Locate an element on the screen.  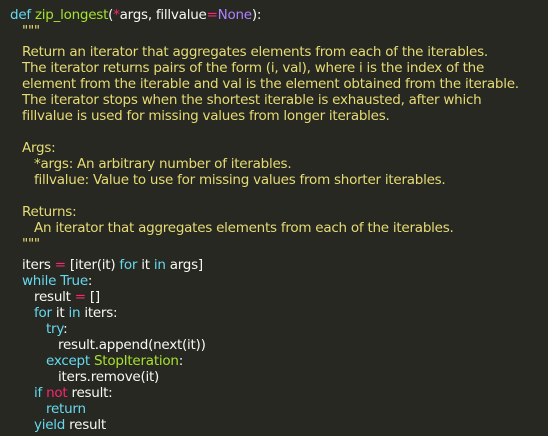
none-constant: None is located at coordinates (234, 15).